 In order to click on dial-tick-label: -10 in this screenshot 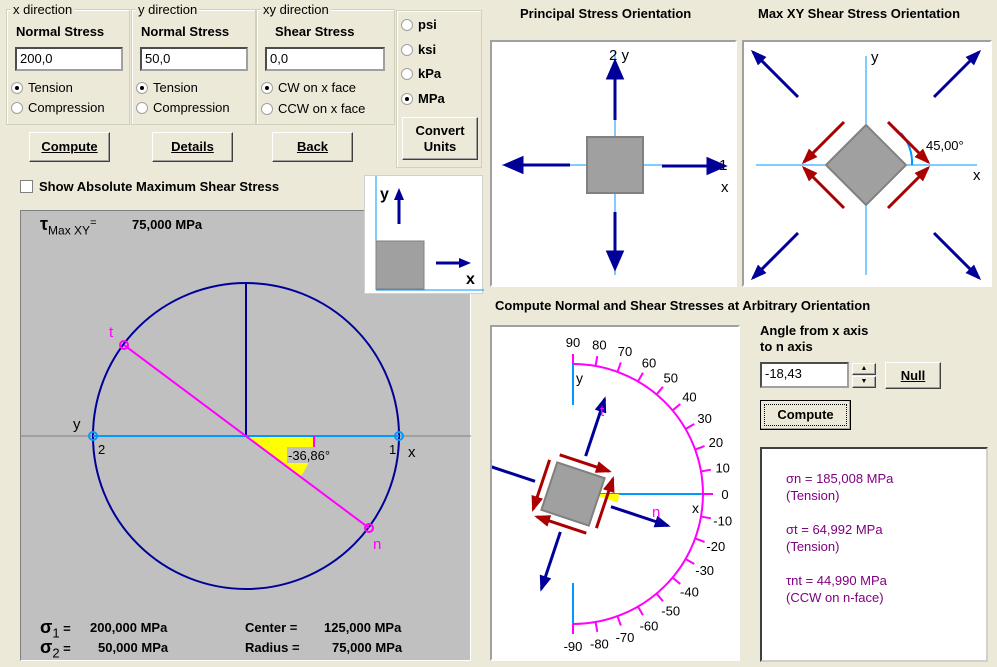, I will do `click(722, 520)`.